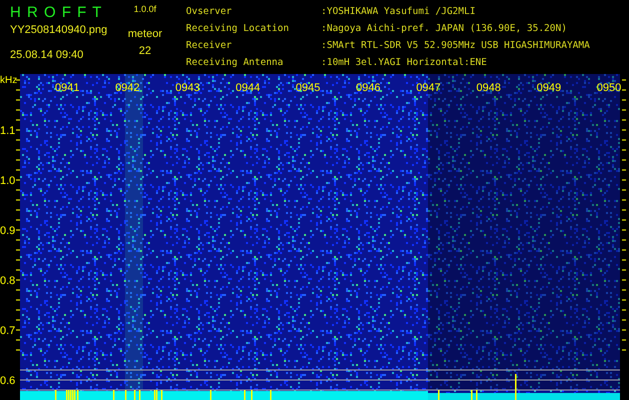 Image resolution: width=629 pixels, height=400 pixels. Describe the element at coordinates (47, 56) in the screenshot. I see `timestamp: 25.08.14 09:40` at that location.